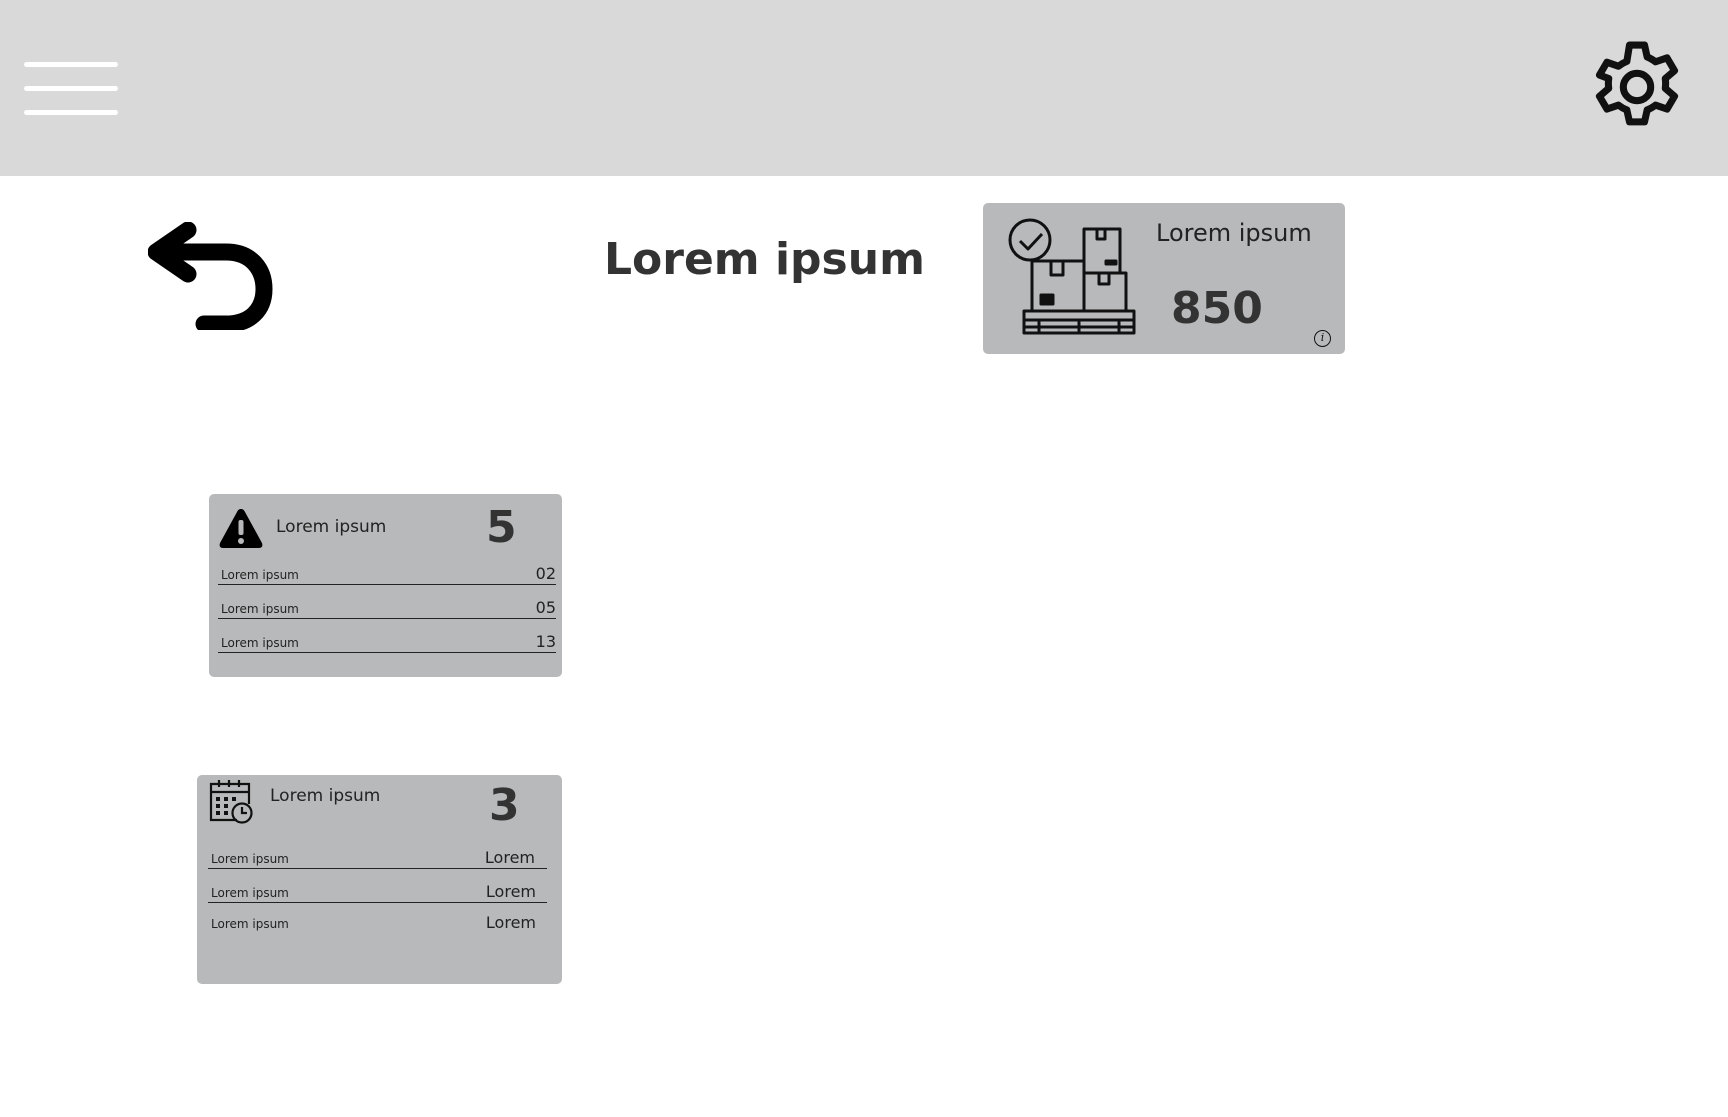 This screenshot has width=1728, height=1117. Describe the element at coordinates (1637, 87) in the screenshot. I see `gear-icon` at that location.